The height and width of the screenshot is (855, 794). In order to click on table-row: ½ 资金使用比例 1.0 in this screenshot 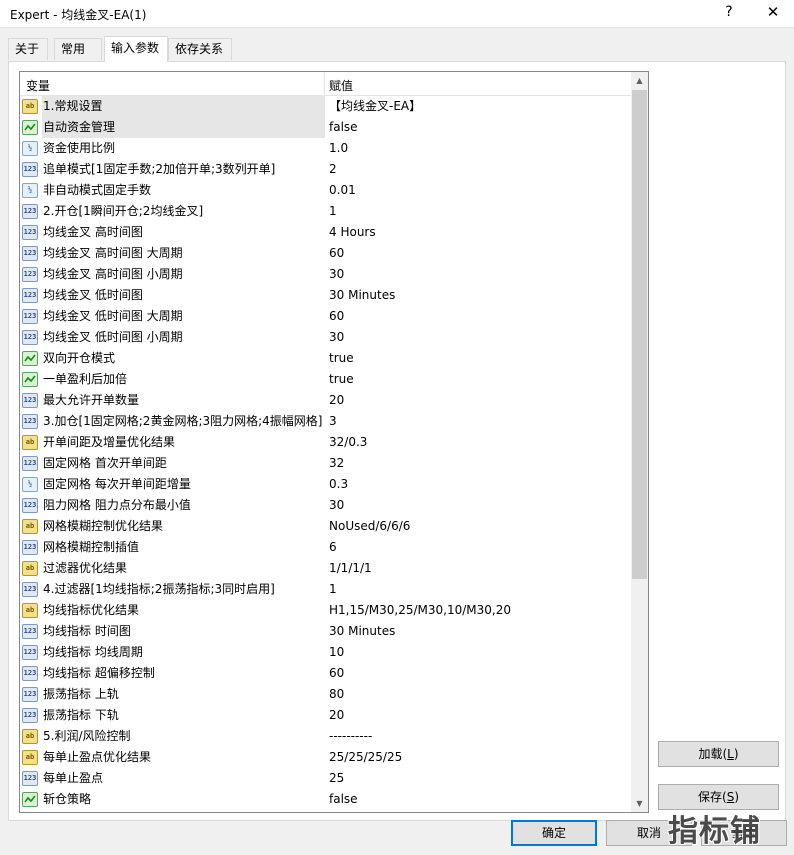, I will do `click(325, 148)`.